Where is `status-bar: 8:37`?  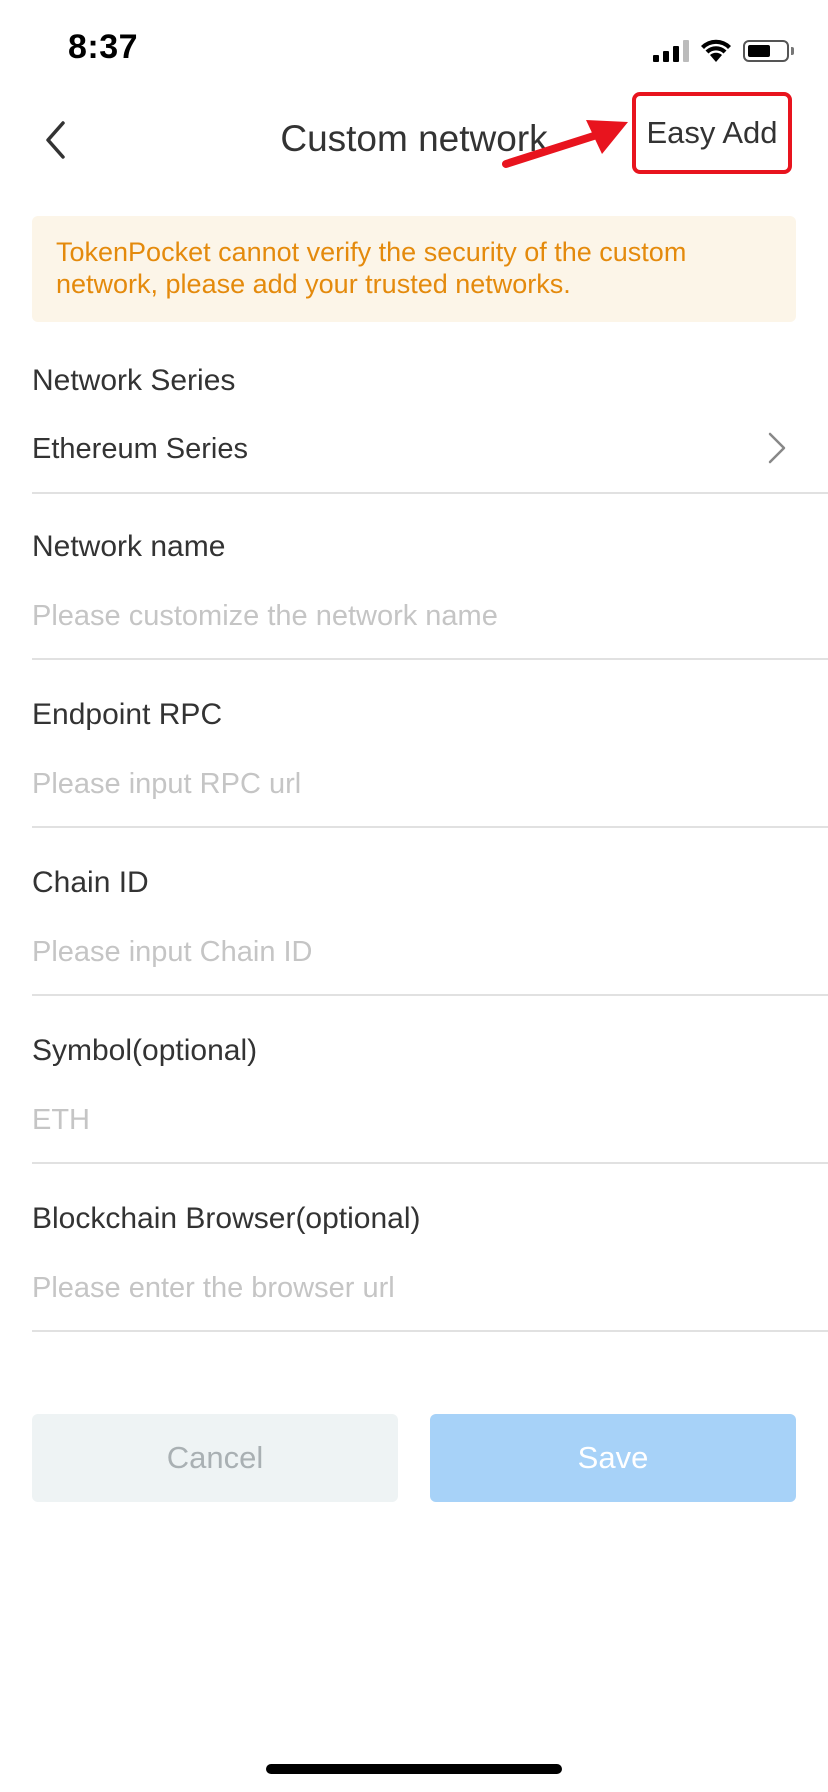 status-bar: 8:37 is located at coordinates (414, 50).